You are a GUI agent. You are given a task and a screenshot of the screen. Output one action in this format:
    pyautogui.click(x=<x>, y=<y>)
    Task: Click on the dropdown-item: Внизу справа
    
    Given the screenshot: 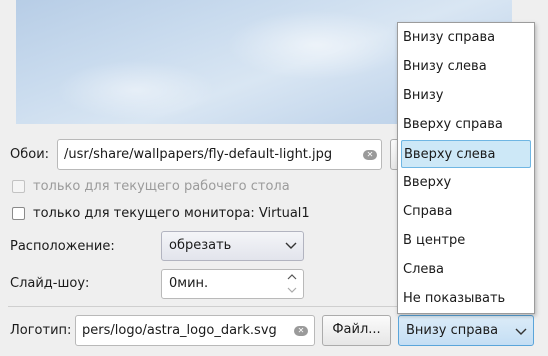 What is the action you would take?
    pyautogui.click(x=466, y=38)
    